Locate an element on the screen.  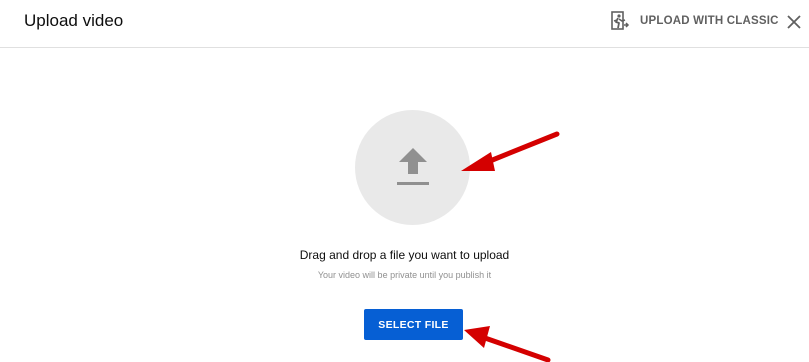
upload-with-classic-button: UPLOAD WITH CLASSIC is located at coordinates (694, 21).